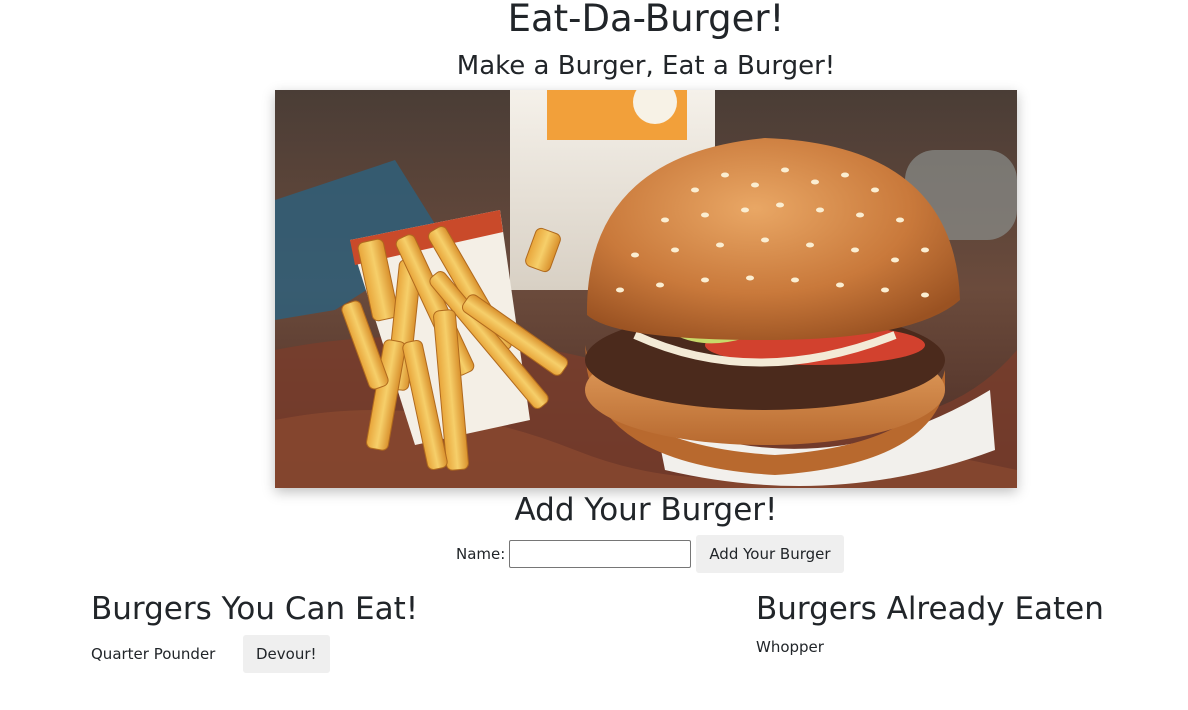 The image size is (1188, 710). Describe the element at coordinates (770, 554) in the screenshot. I see `add-burger-button: Add Your Burger` at that location.